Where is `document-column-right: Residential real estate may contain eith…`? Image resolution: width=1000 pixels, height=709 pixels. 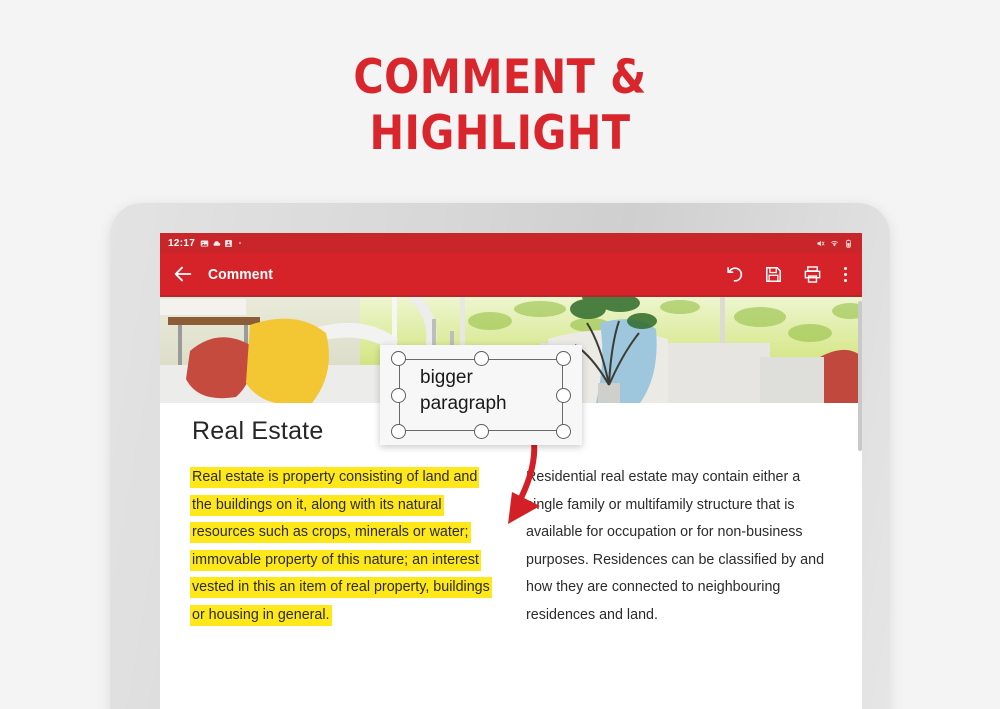 document-column-right: Residential real estate may contain eith… is located at coordinates (679, 546).